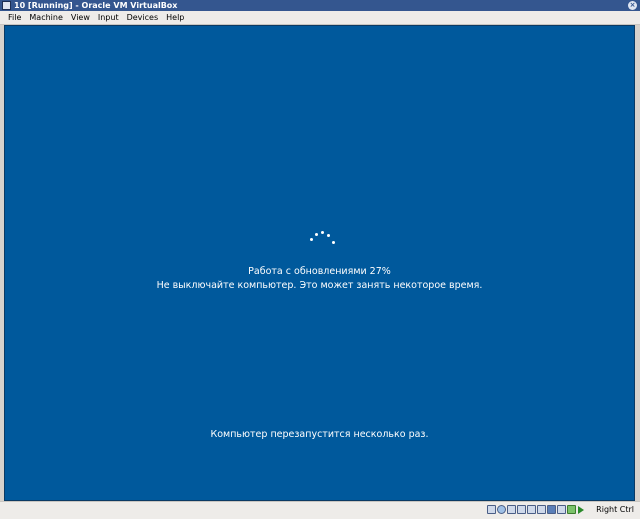 Image resolution: width=640 pixels, height=519 pixels. Describe the element at coordinates (80, 17) in the screenshot. I see `menu-view: View` at that location.